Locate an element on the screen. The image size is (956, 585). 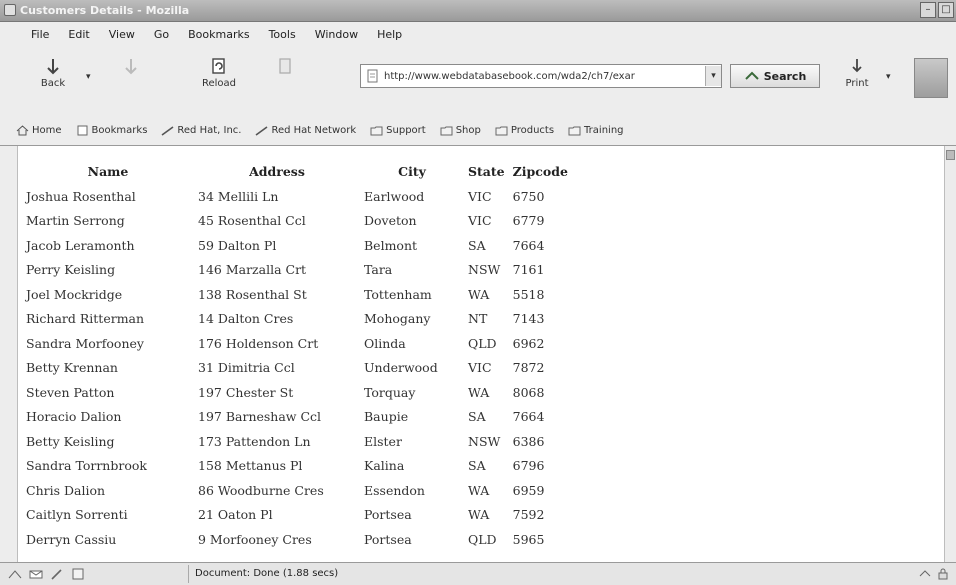
cell-city: Tottenham is located at coordinates (398, 294).